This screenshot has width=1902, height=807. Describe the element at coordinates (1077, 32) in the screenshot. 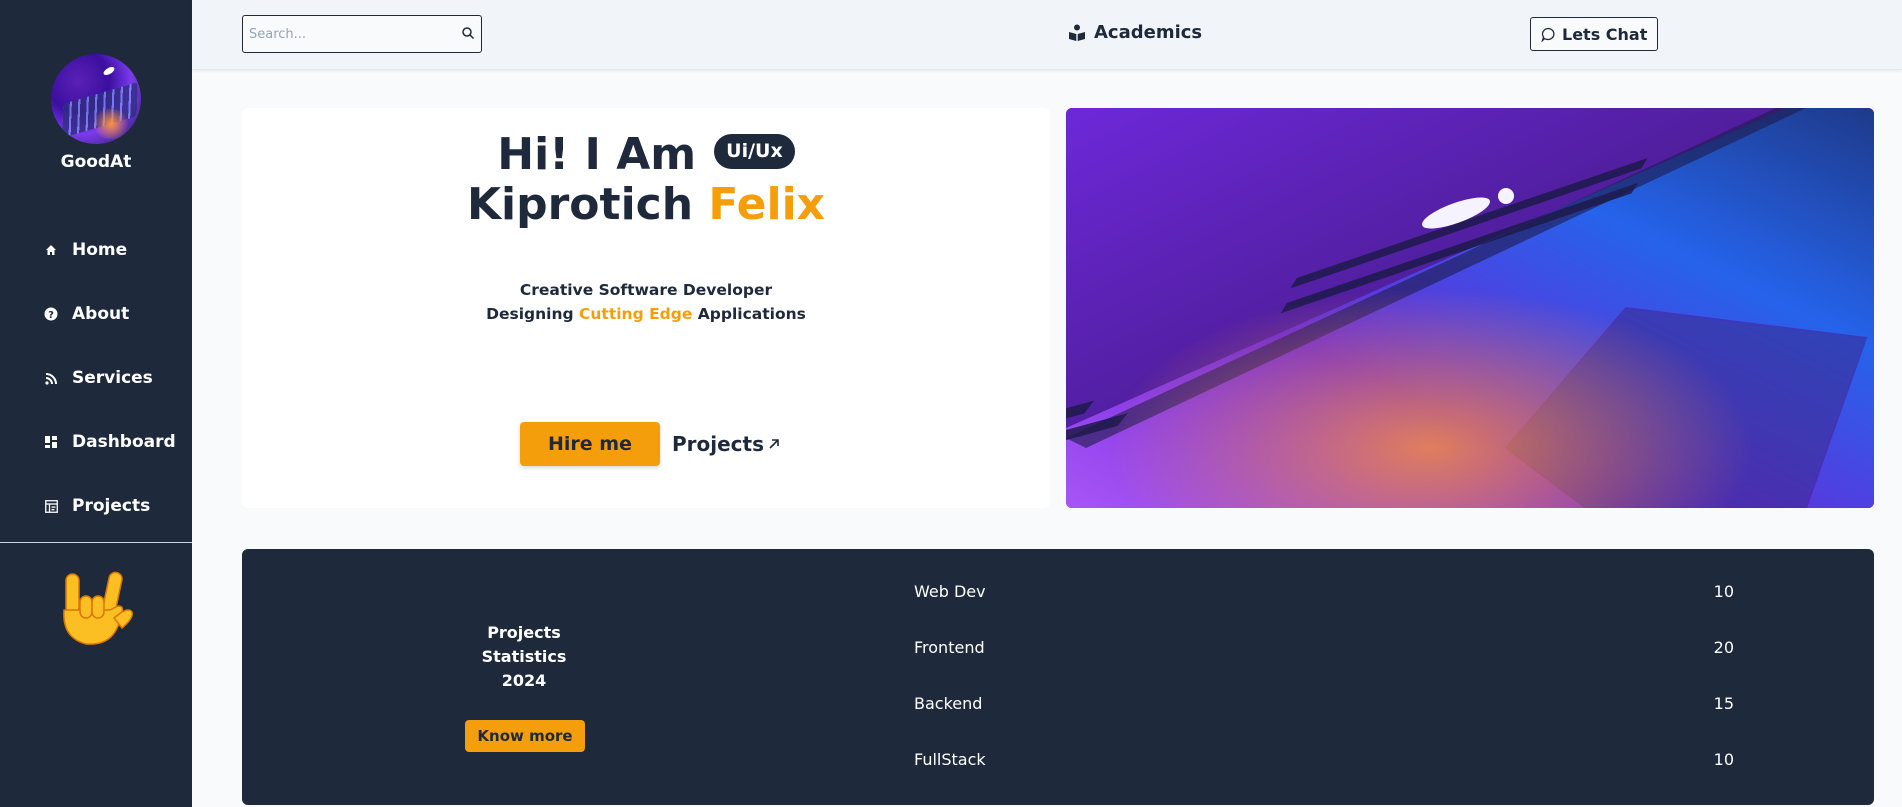

I see `book-reader-icon` at that location.